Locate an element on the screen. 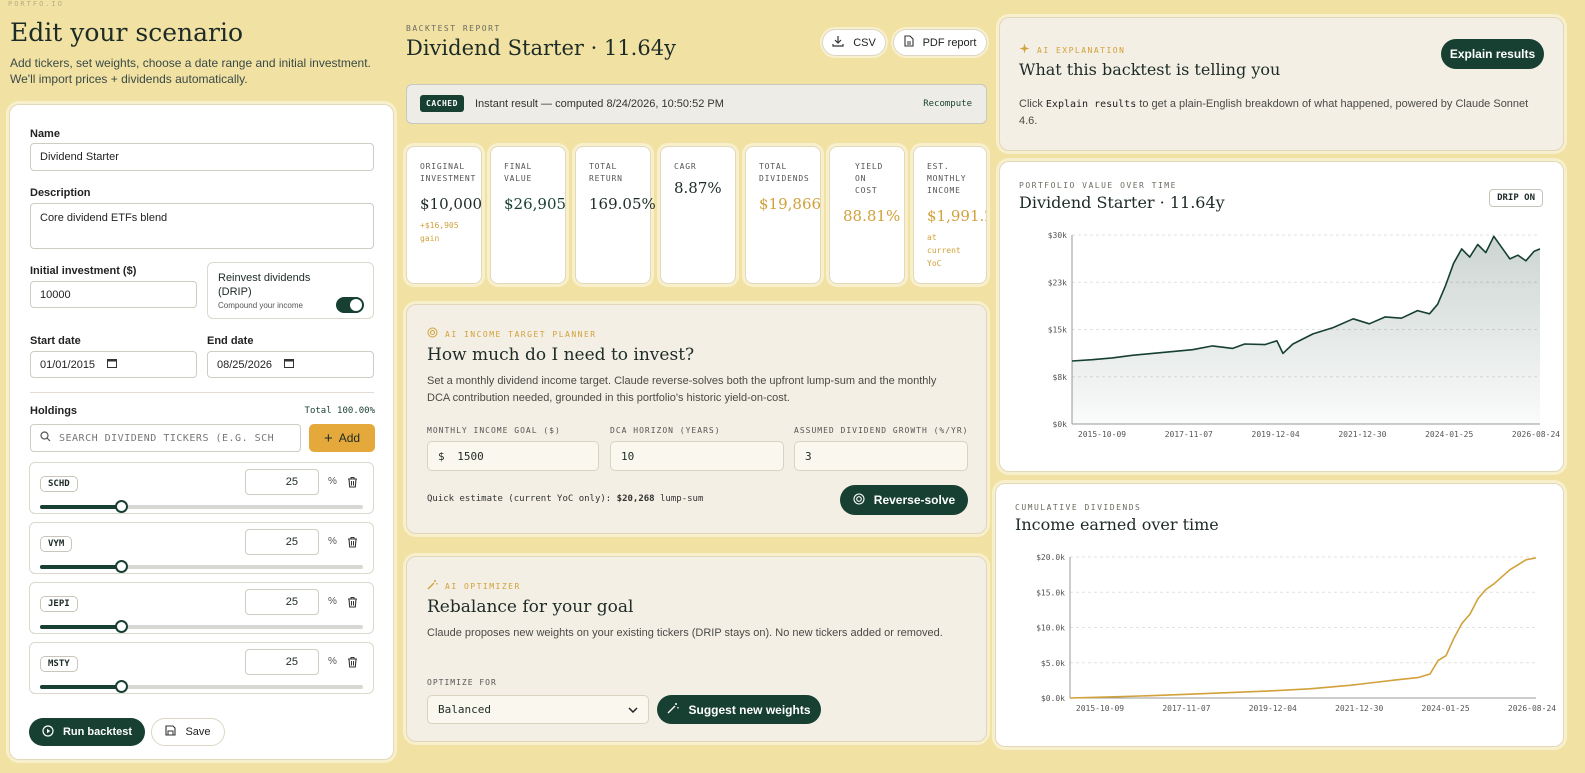 This screenshot has width=1585, height=773. percent-sign: % is located at coordinates (332, 661).